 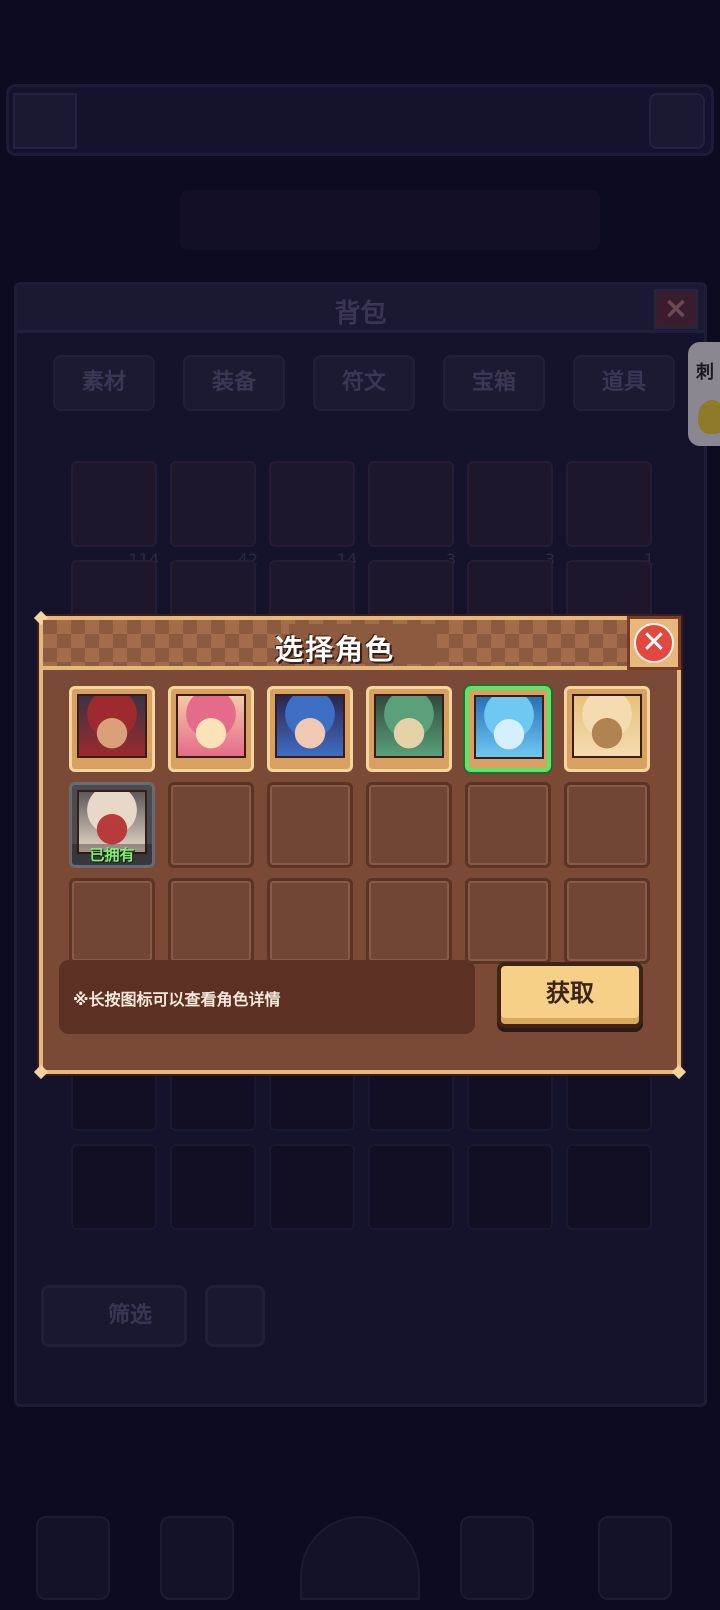 What do you see at coordinates (177, 999) in the screenshot?
I see `hint-text: ※长按图标可以查看角色详情` at bounding box center [177, 999].